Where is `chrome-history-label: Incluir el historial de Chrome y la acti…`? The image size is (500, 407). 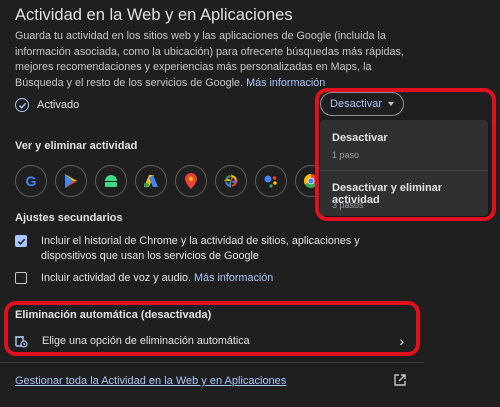
chrome-history-label: Incluir el historial de Chrome y la acti… is located at coordinates (200, 248).